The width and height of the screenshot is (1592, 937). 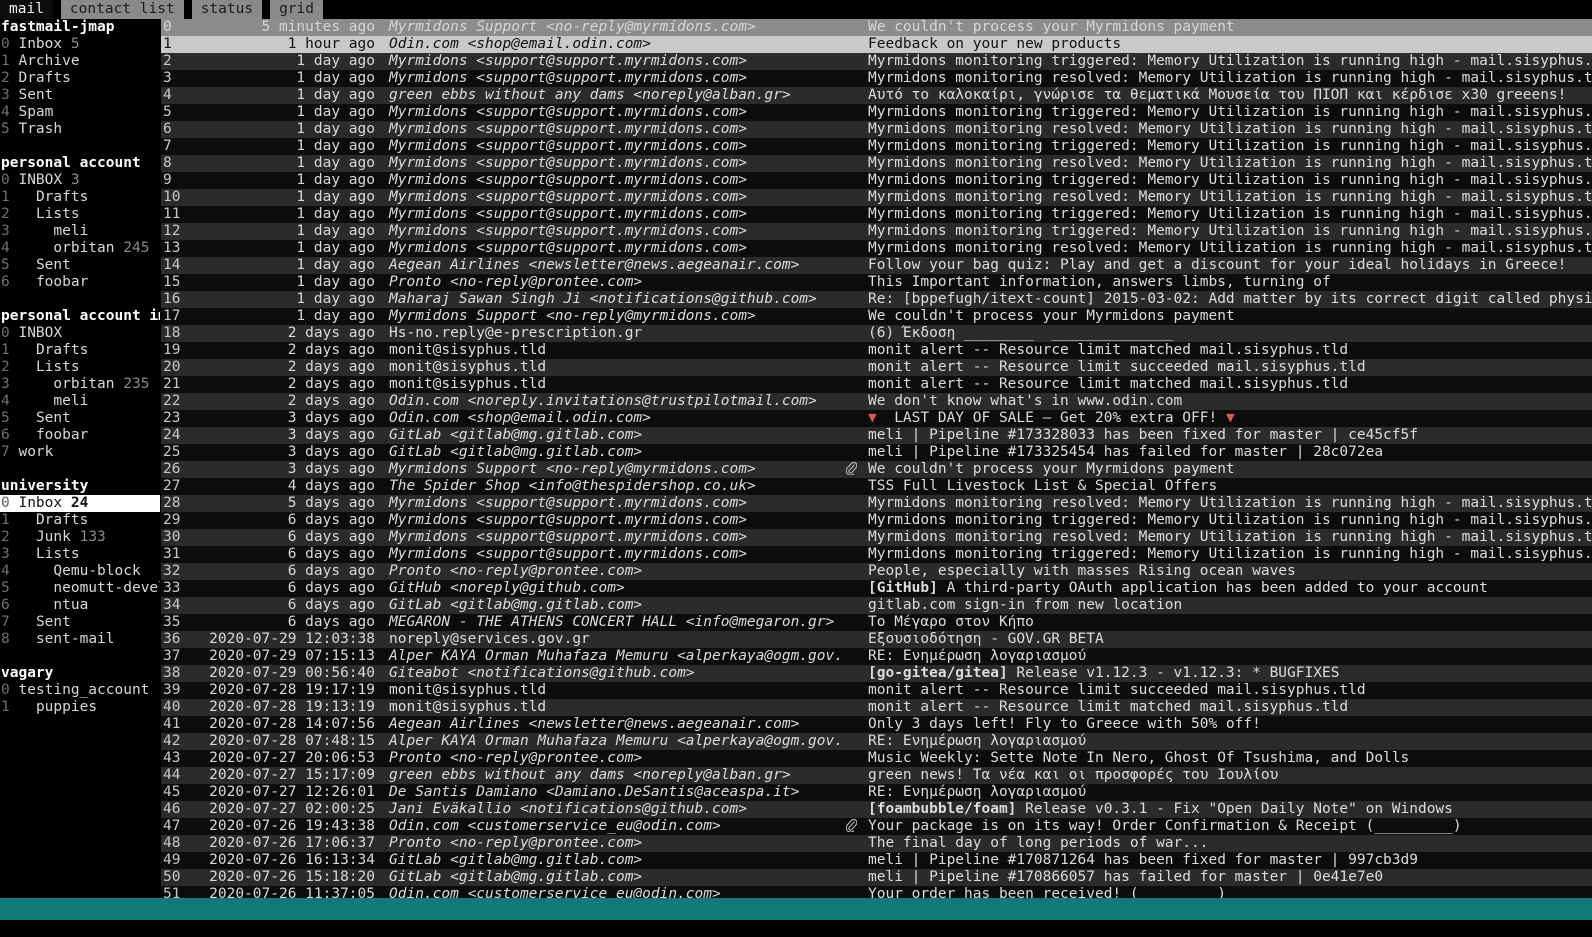 I want to click on tab-mail: mail, so click(x=26, y=9).